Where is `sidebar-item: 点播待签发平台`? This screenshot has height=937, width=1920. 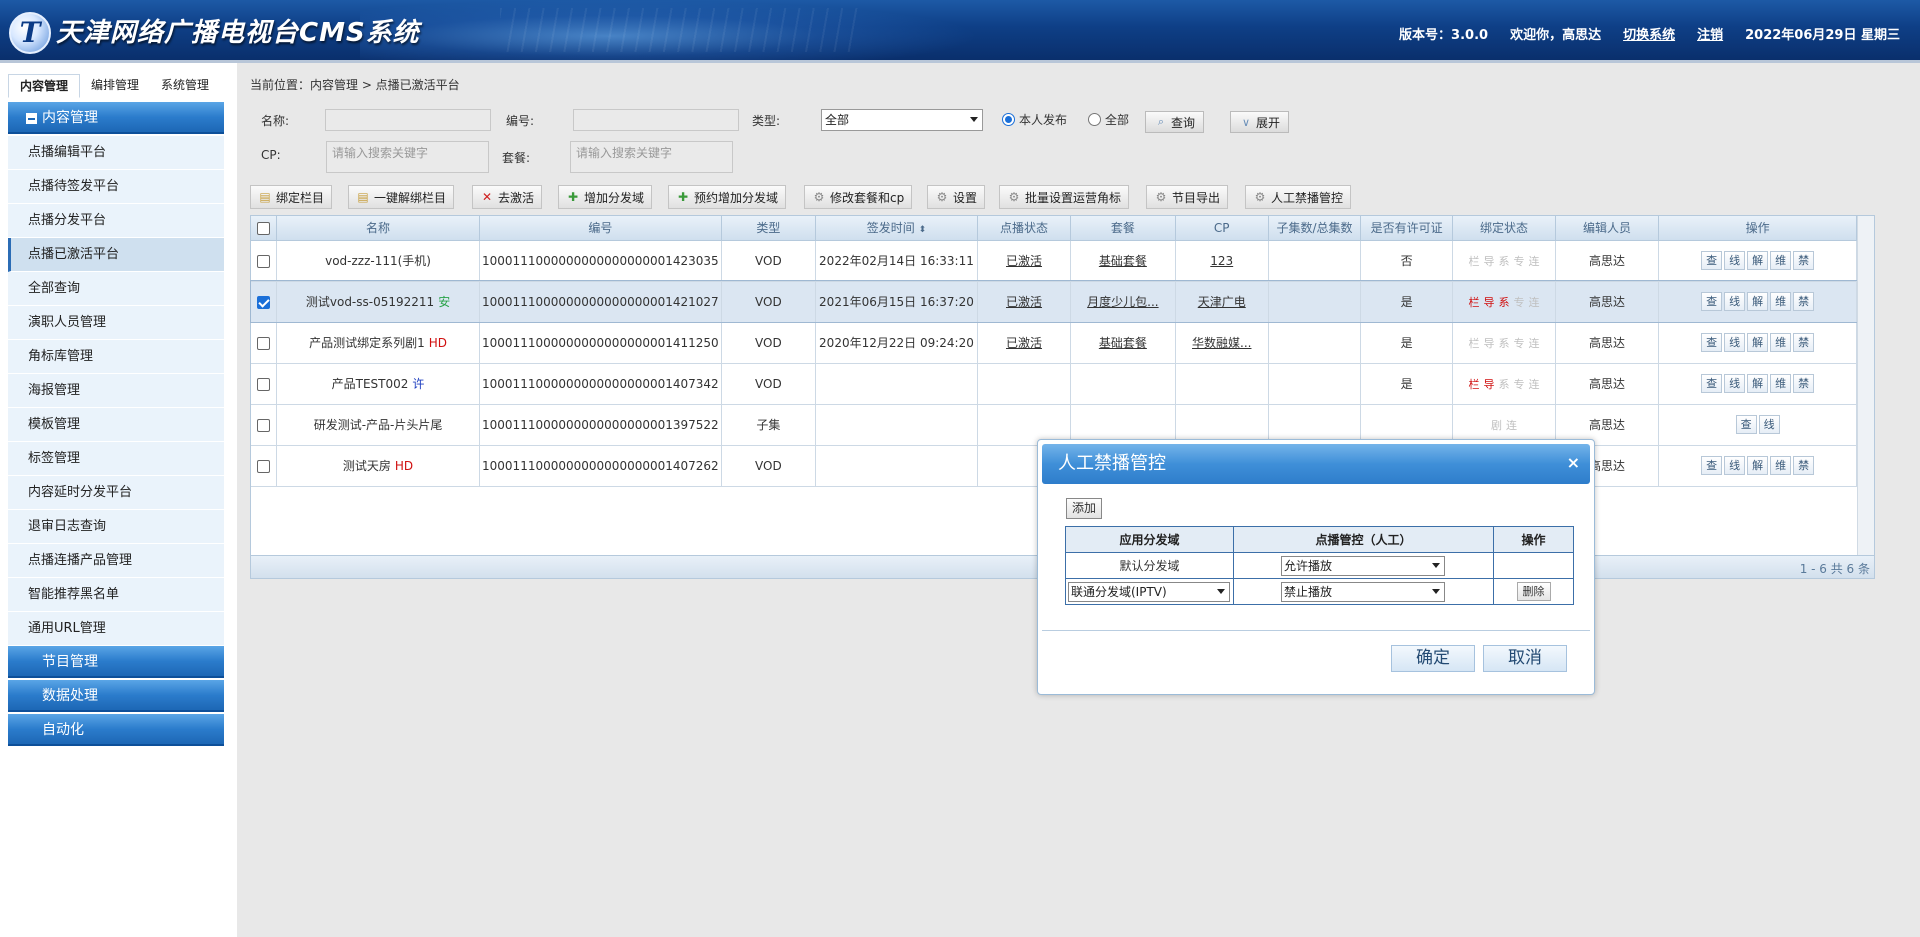 sidebar-item: 点播待签发平台 is located at coordinates (116, 187).